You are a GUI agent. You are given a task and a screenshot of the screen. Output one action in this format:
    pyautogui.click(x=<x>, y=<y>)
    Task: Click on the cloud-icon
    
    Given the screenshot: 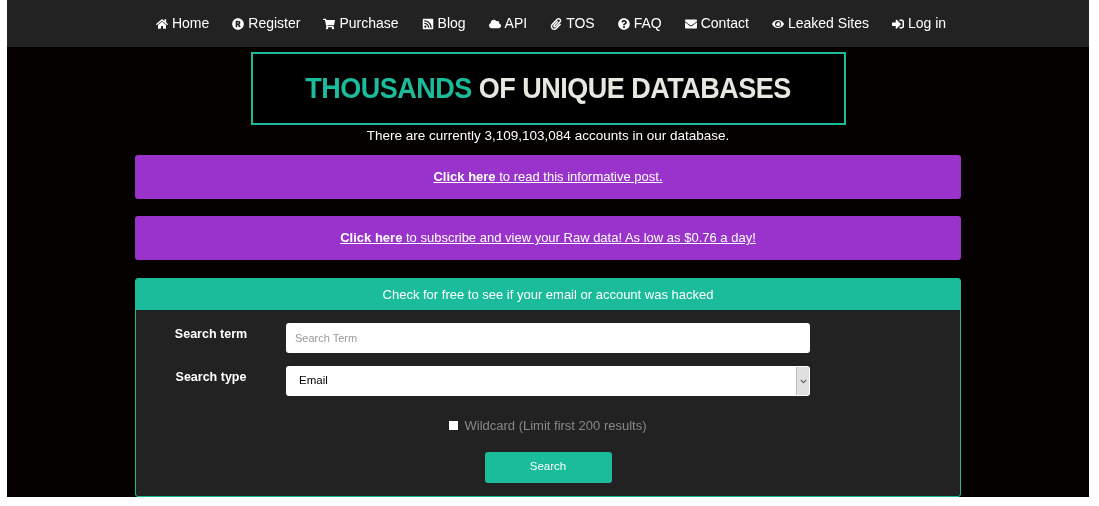 What is the action you would take?
    pyautogui.click(x=494, y=23)
    